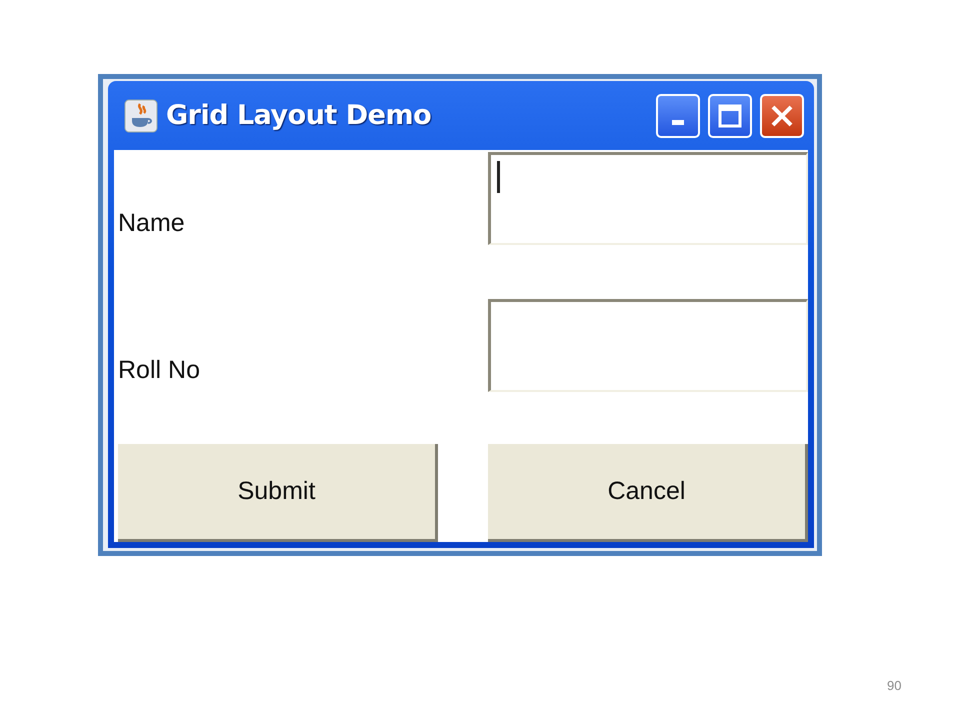 Image resolution: width=960 pixels, height=720 pixels. What do you see at coordinates (159, 370) in the screenshot?
I see `field-label: Roll No` at bounding box center [159, 370].